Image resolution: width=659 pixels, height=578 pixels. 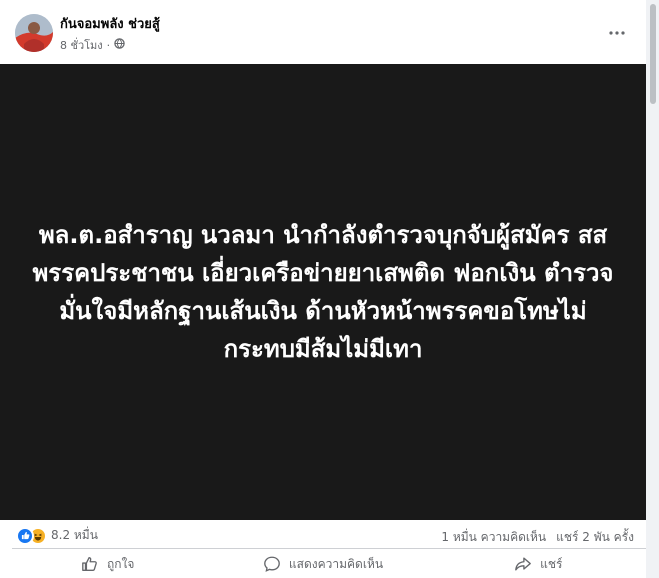 What do you see at coordinates (272, 564) in the screenshot?
I see `comment-icon` at bounding box center [272, 564].